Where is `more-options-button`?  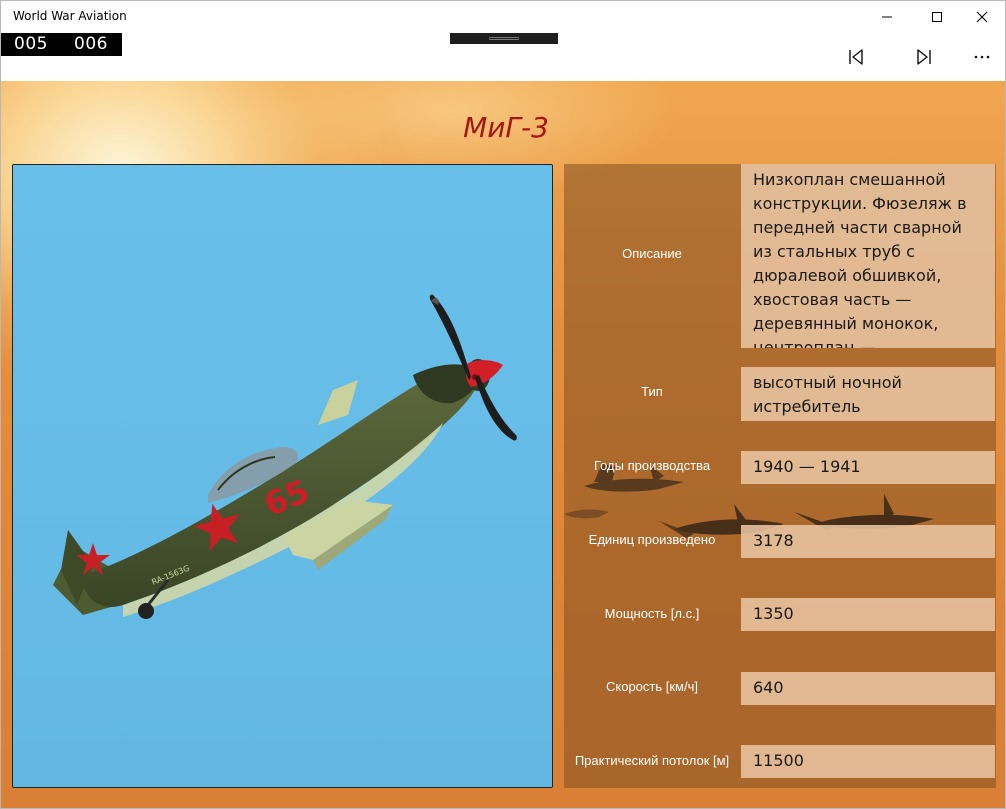
more-options-button is located at coordinates (982, 57).